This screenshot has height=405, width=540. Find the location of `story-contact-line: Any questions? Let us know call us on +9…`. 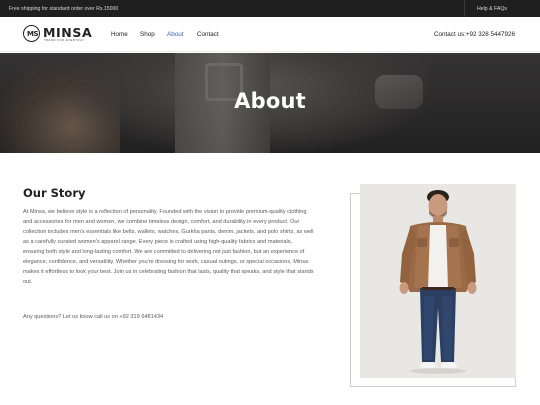

story-contact-line: Any questions? Let us know call us on +9… is located at coordinates (93, 317).